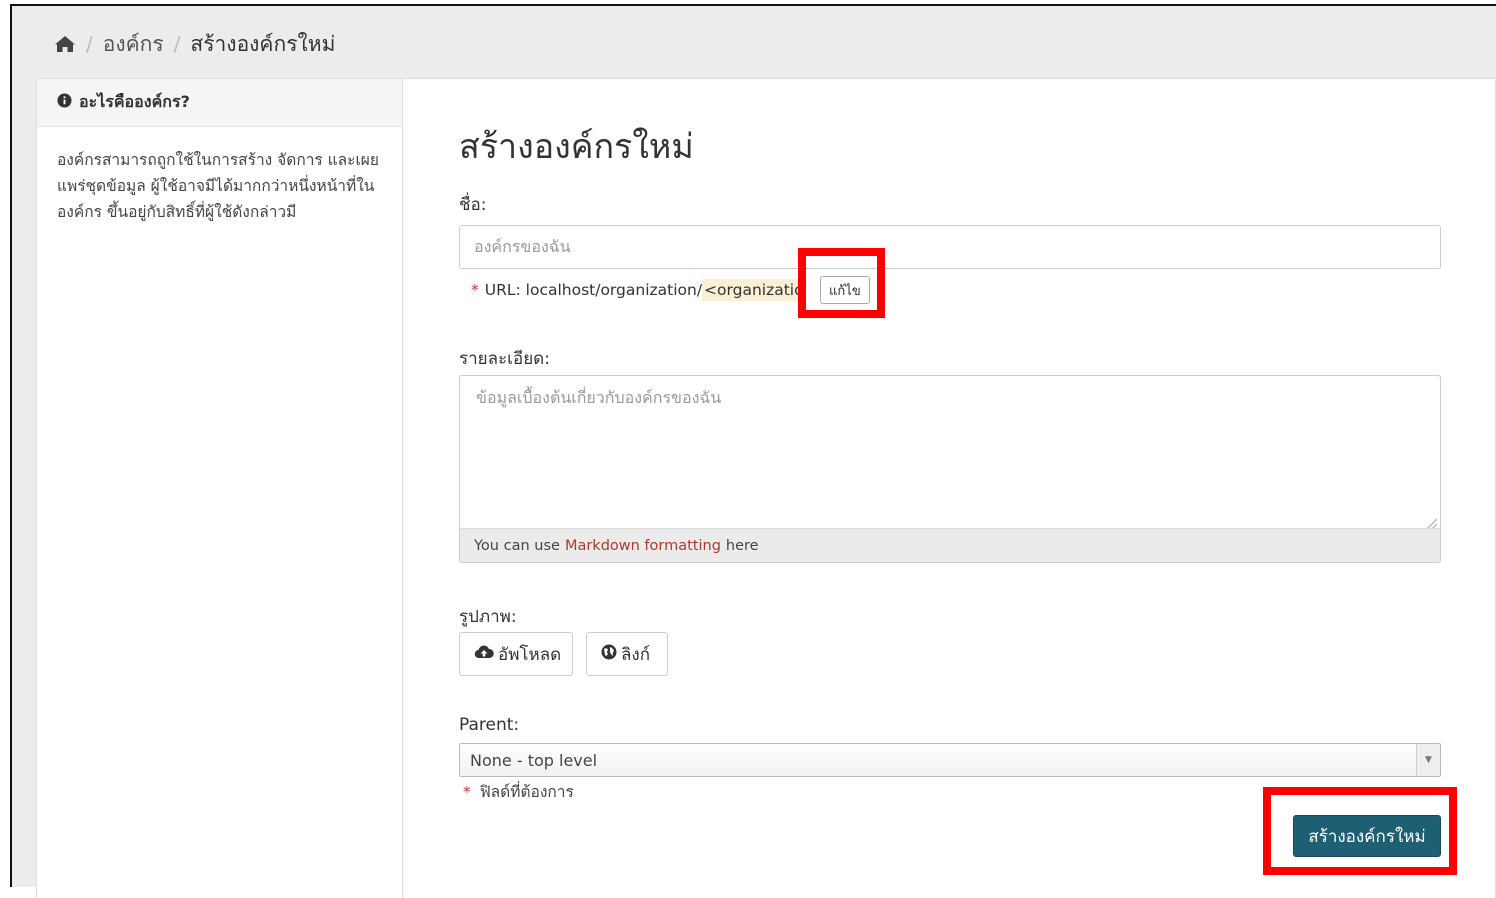  Describe the element at coordinates (742, 545) in the screenshot. I see `markdown-hint-suffix: here` at that location.